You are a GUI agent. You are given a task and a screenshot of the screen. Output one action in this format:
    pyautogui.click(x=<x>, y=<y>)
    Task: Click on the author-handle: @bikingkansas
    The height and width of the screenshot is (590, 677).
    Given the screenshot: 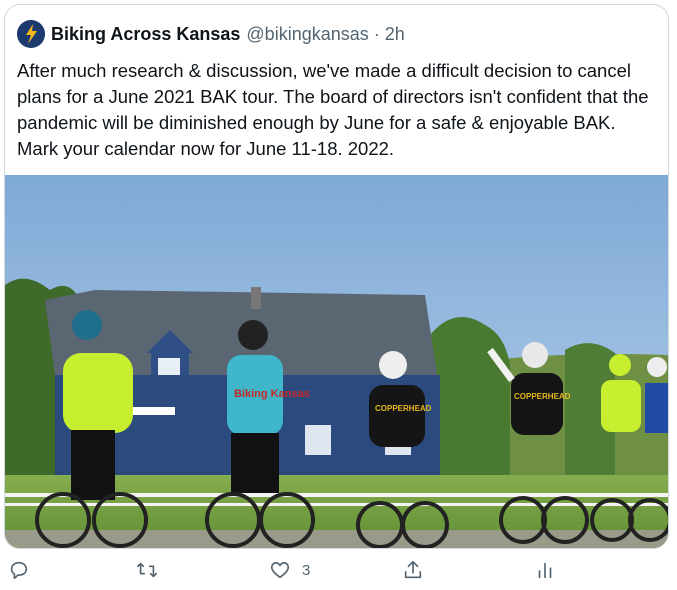 What is the action you would take?
    pyautogui.click(x=307, y=34)
    